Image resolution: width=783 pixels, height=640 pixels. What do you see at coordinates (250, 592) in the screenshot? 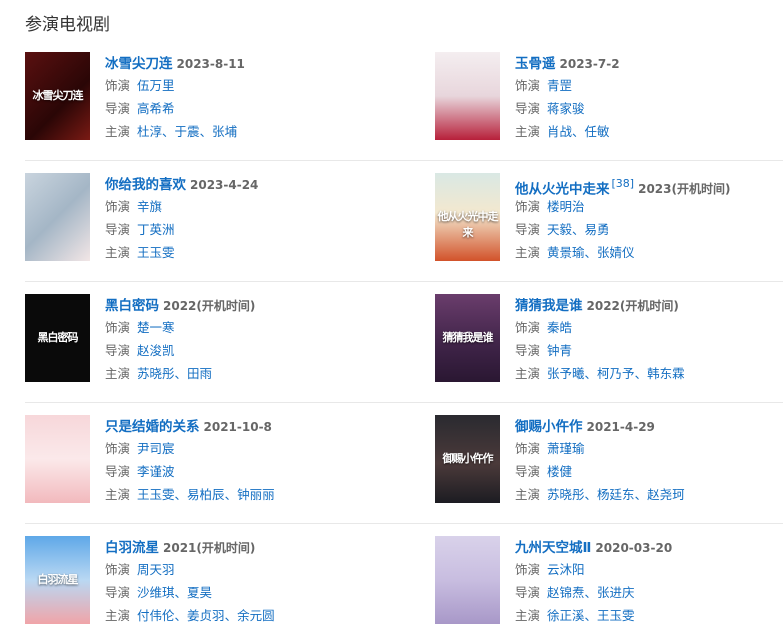
I see `director-line: 导演 沙维琪、夏昊` at bounding box center [250, 592].